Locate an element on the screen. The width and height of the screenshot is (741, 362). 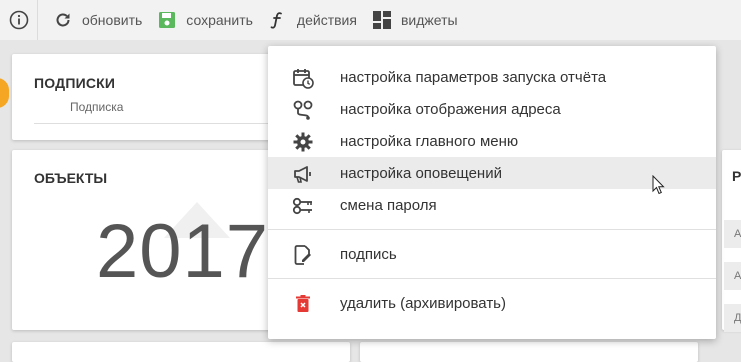
menu-item-notification-settings: настройка оповещений is located at coordinates (492, 173).